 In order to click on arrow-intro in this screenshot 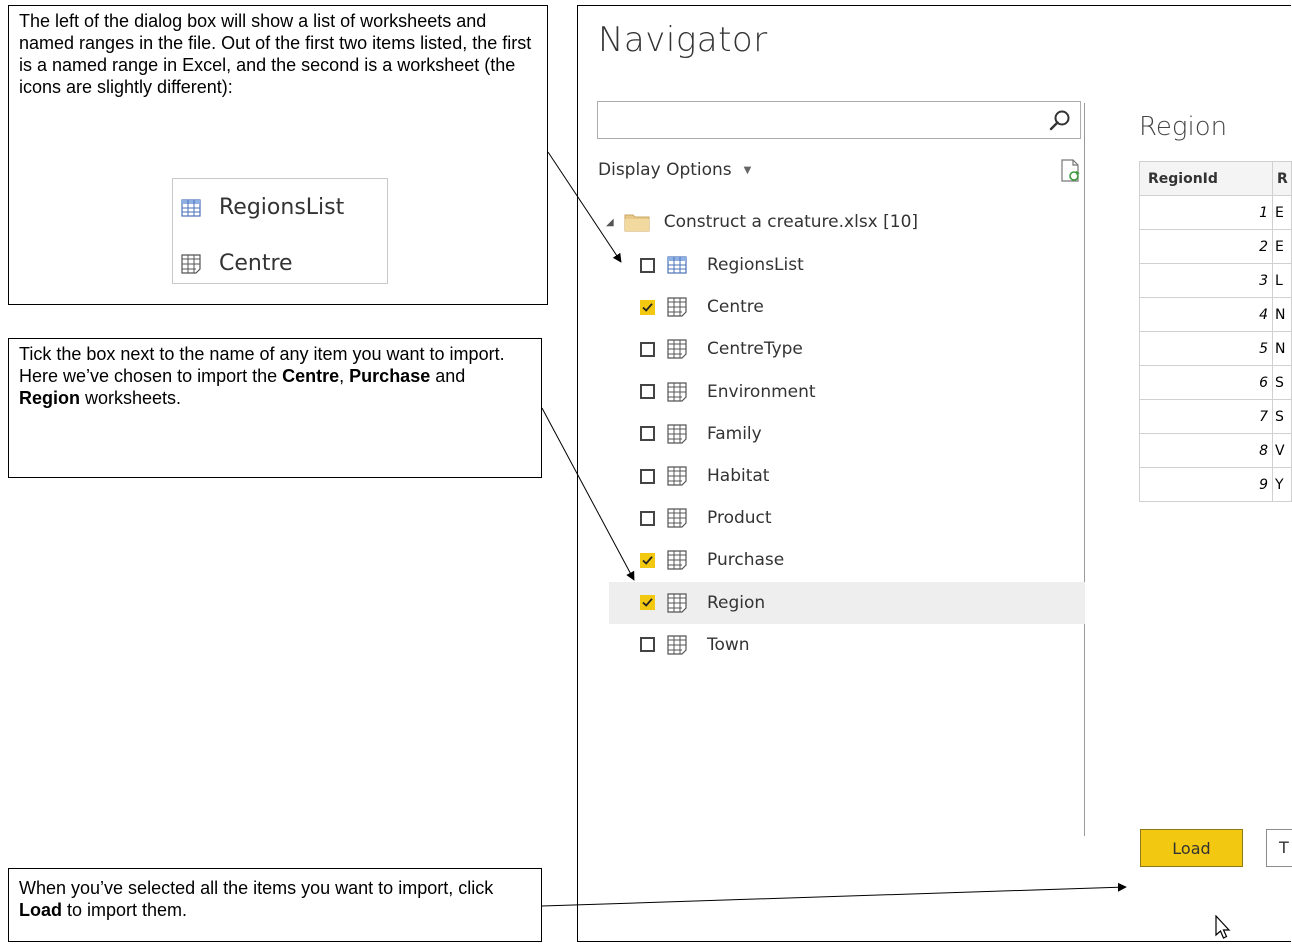, I will do `click(584, 207)`.